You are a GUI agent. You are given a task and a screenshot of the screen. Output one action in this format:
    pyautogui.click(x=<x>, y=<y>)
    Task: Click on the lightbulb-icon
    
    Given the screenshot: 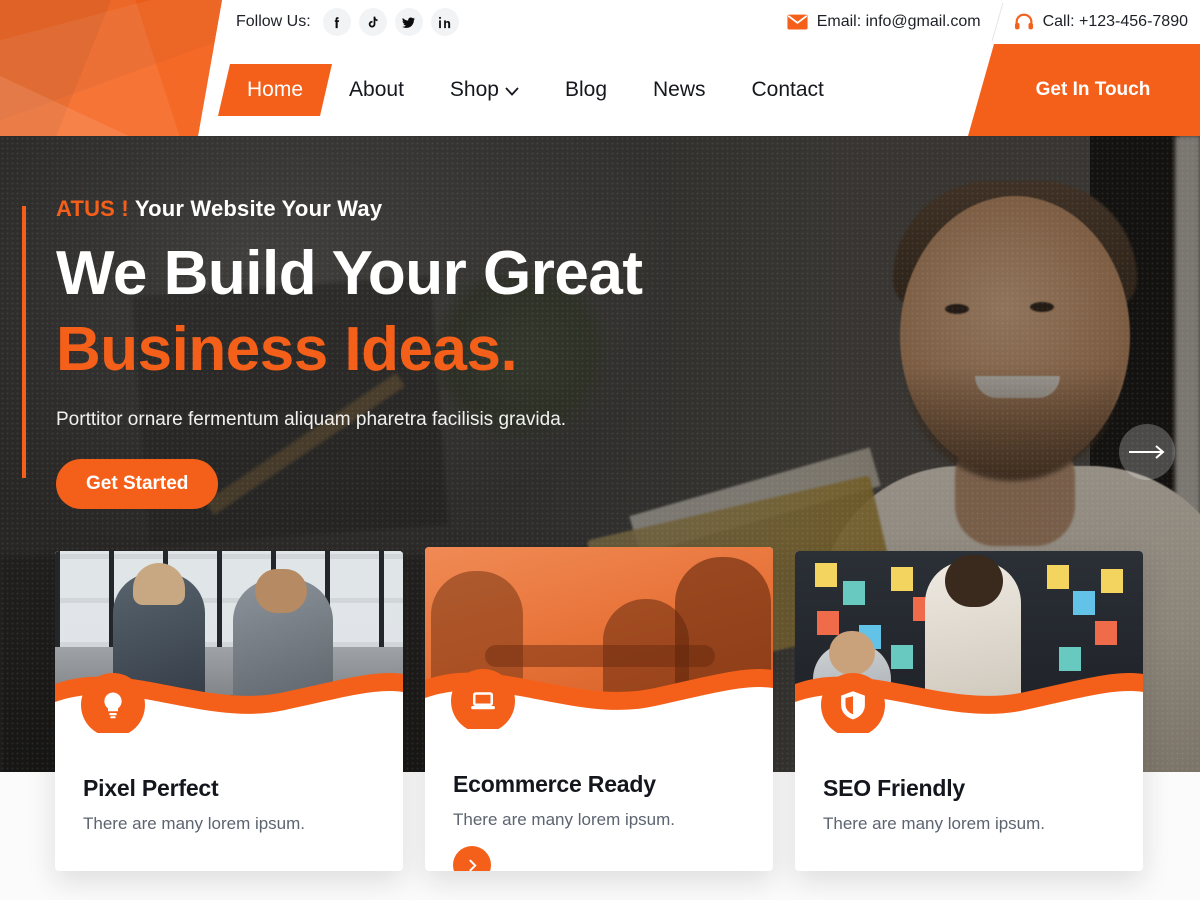 What is the action you would take?
    pyautogui.click(x=113, y=703)
    